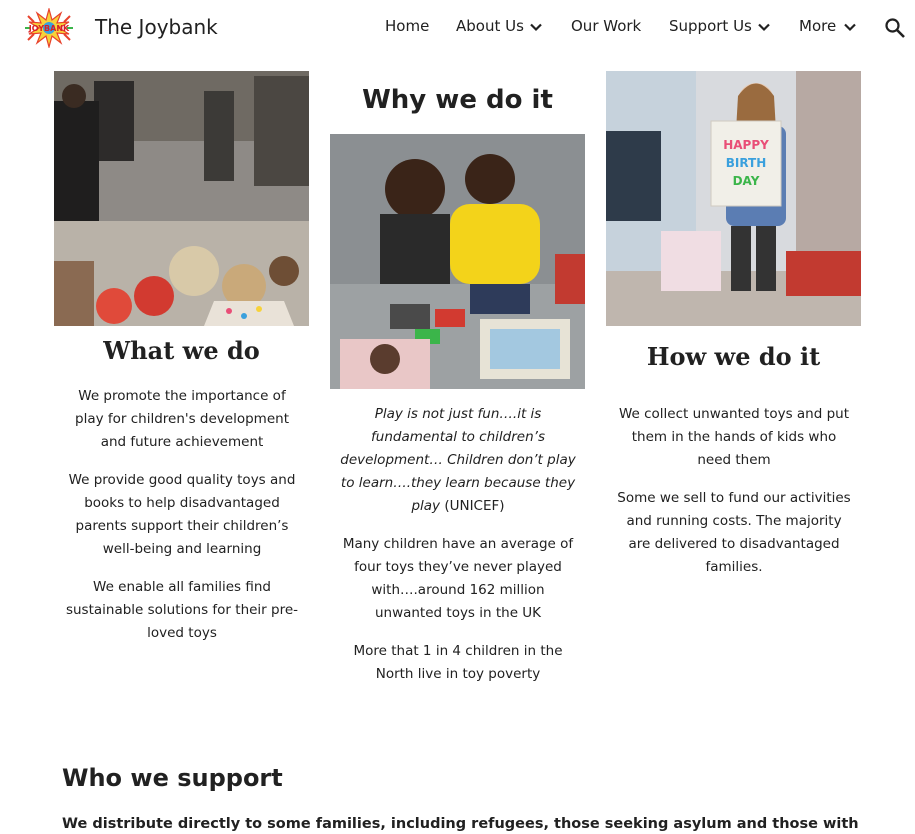 The image size is (915, 834). What do you see at coordinates (746, 163) in the screenshot?
I see `svg-text: BIRTH` at bounding box center [746, 163].